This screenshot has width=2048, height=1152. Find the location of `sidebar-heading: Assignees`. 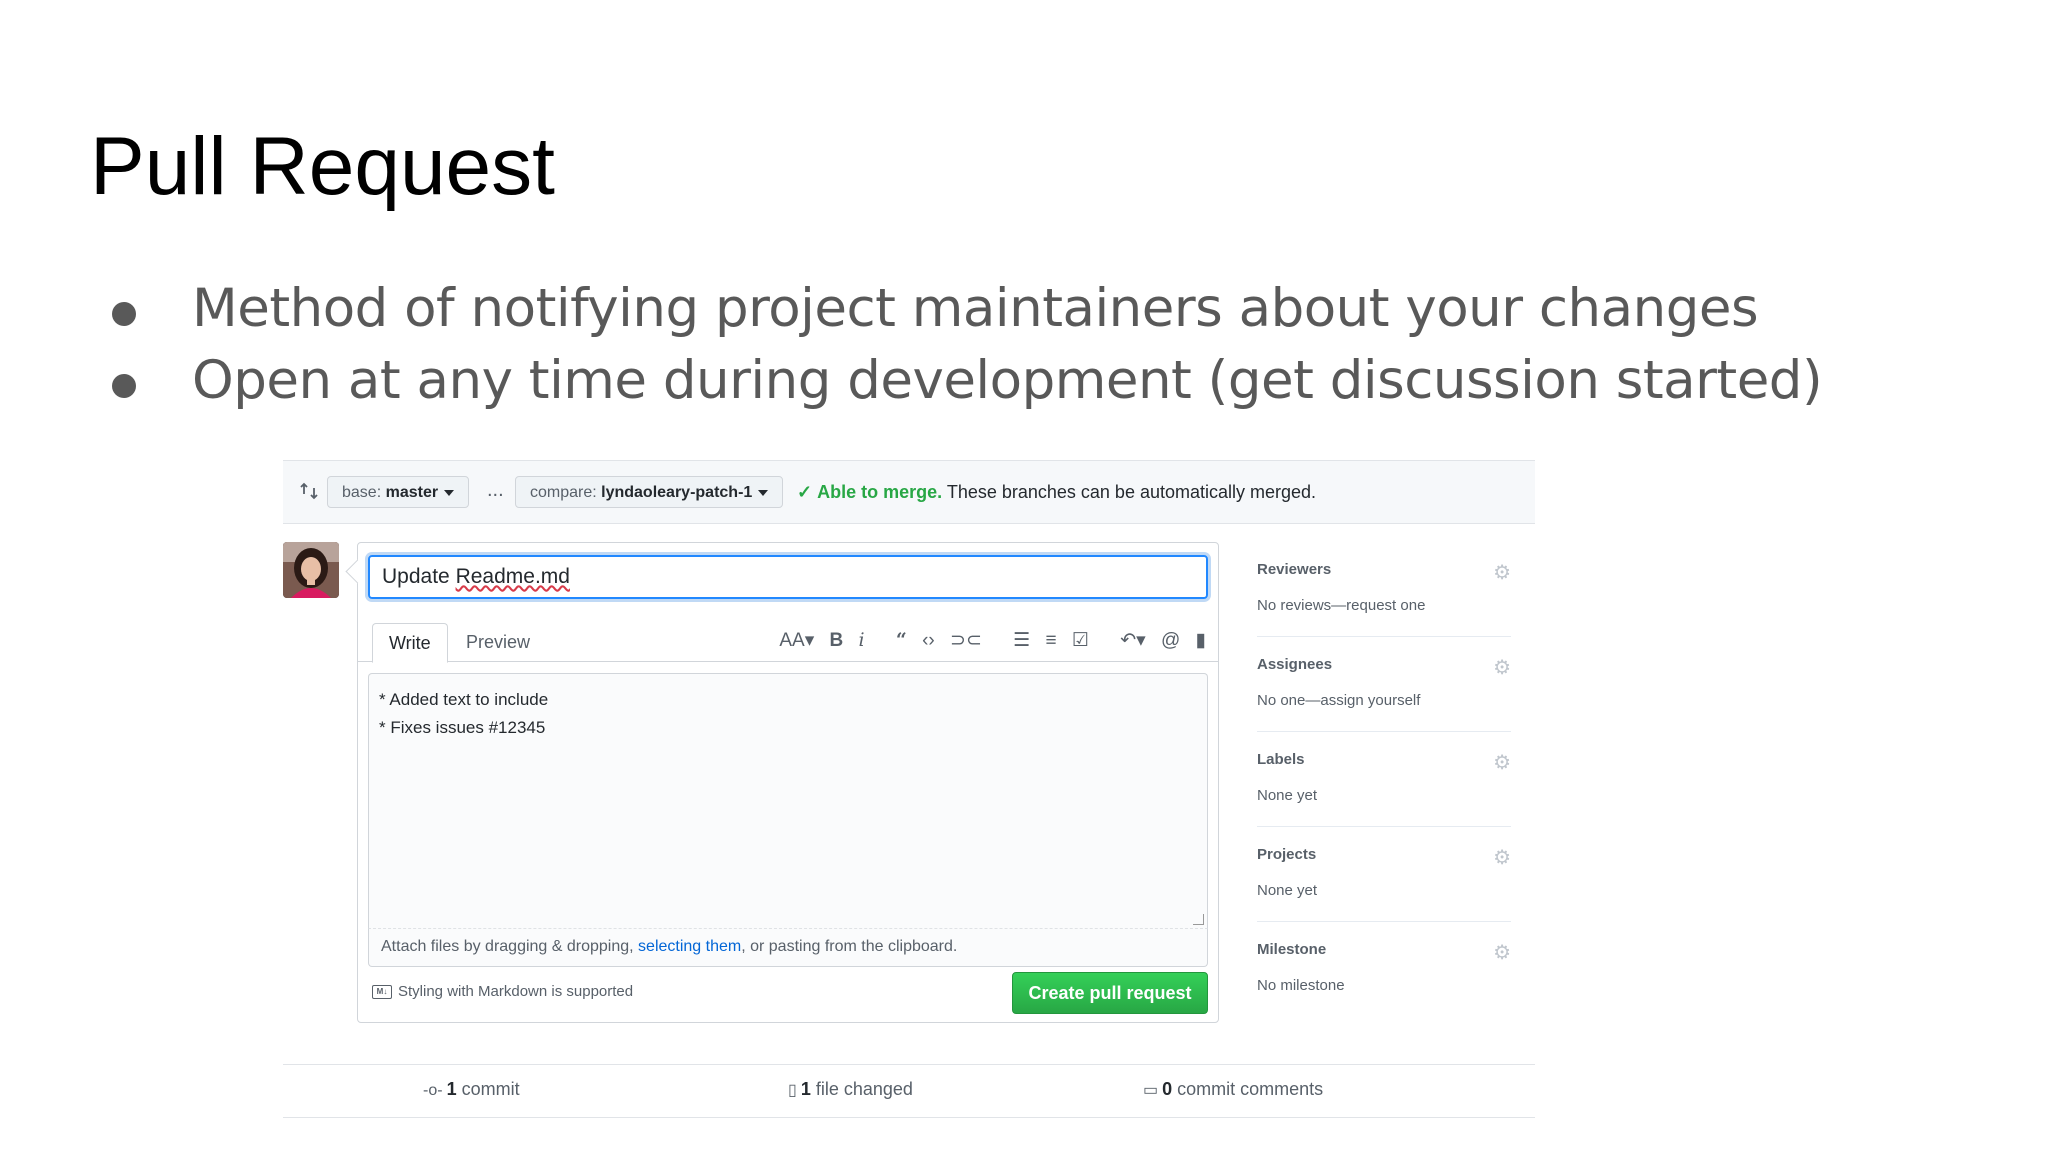

sidebar-heading: Assignees is located at coordinates (1294, 664).